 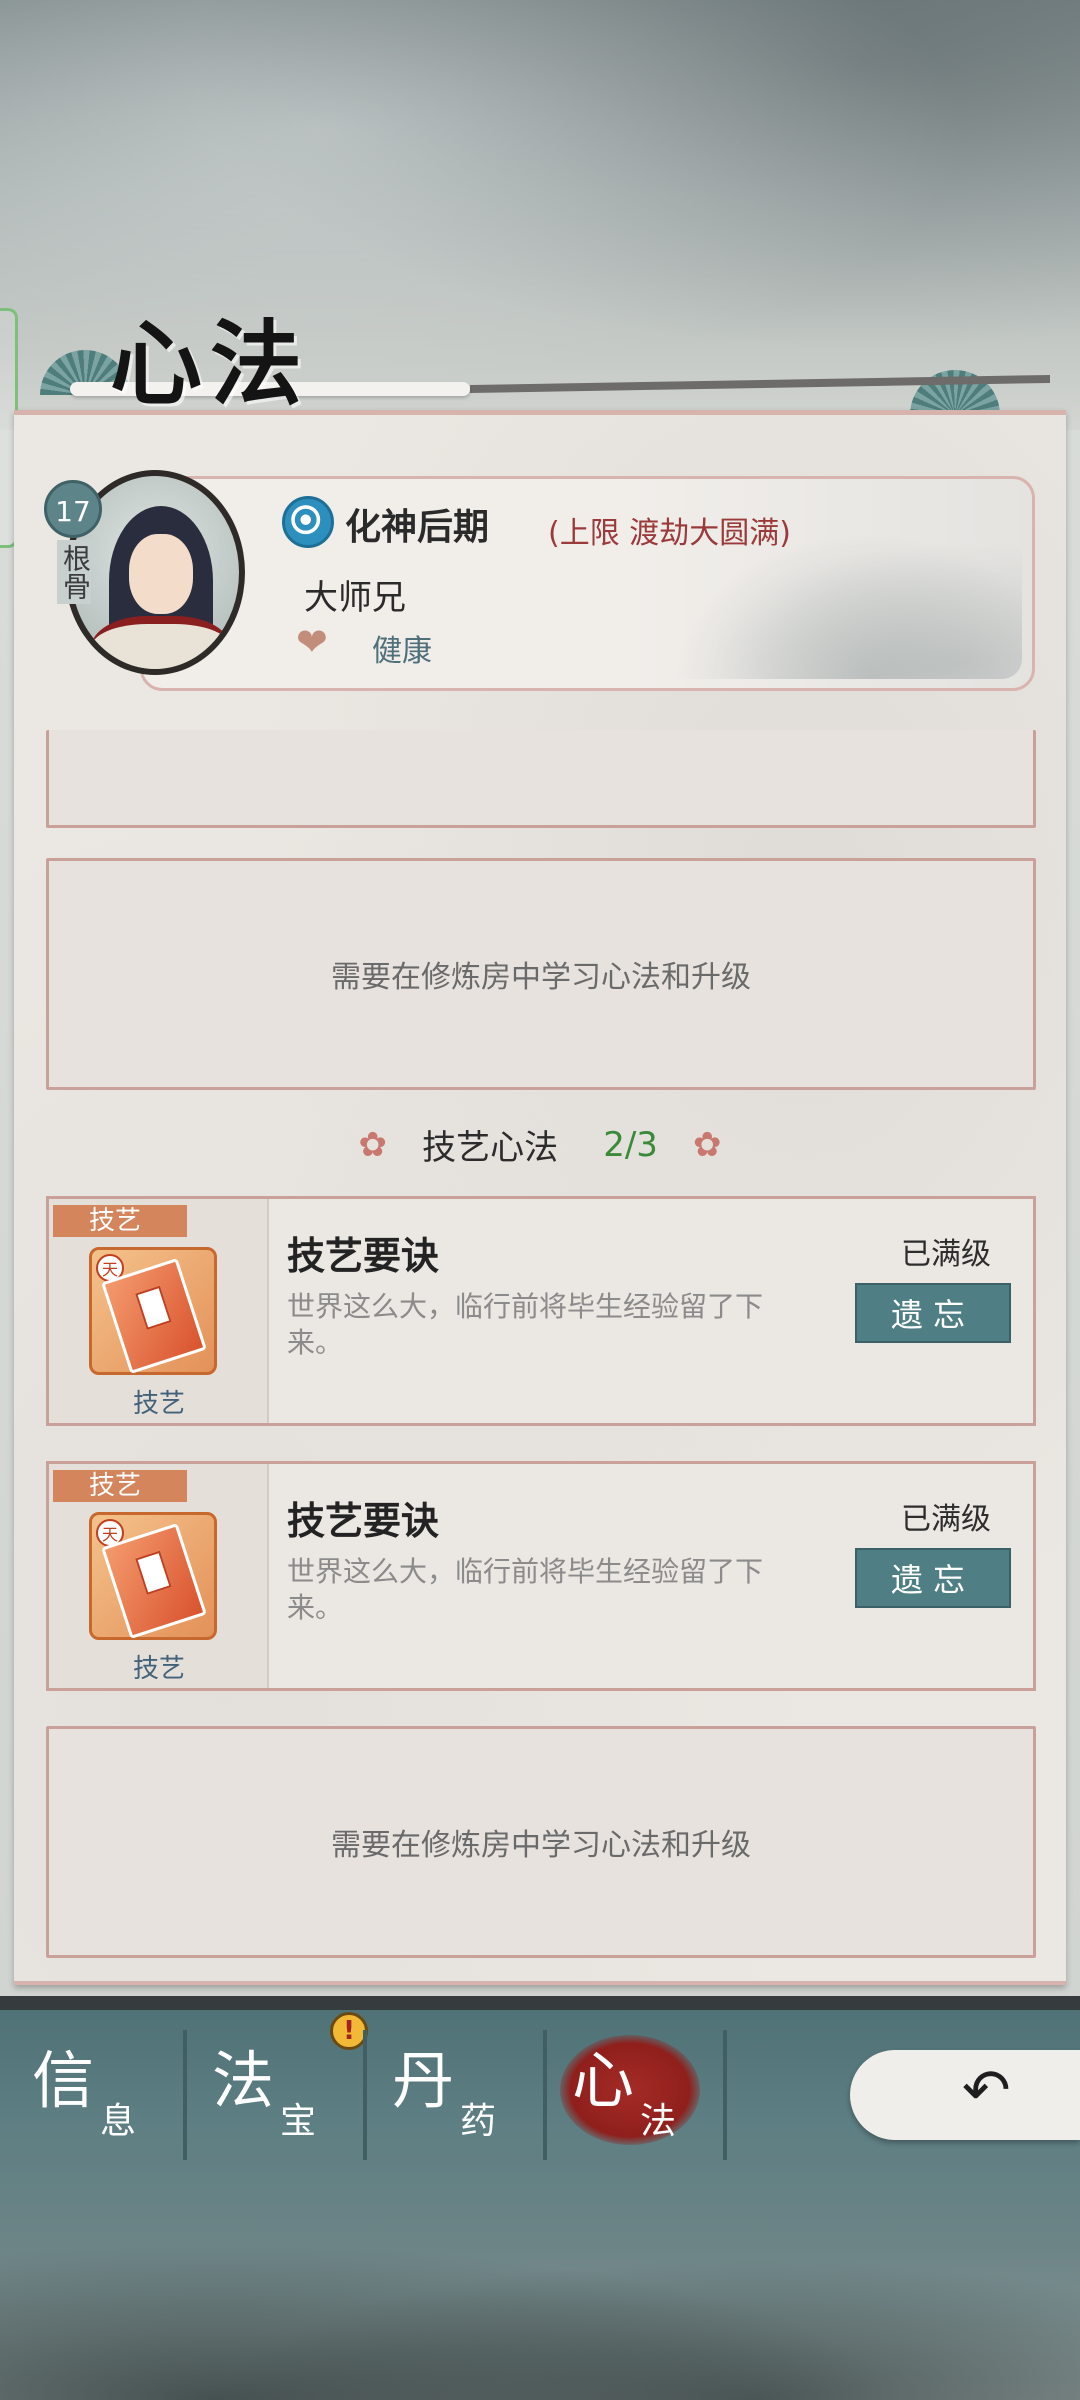 I want to click on root-level-badge: 17 根骨, so click(x=74, y=542).